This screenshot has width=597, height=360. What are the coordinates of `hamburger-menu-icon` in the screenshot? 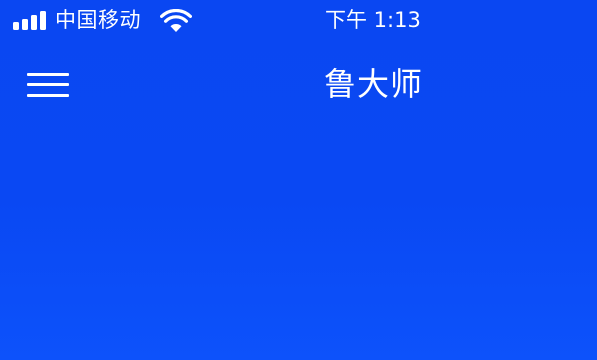 It's located at (48, 74).